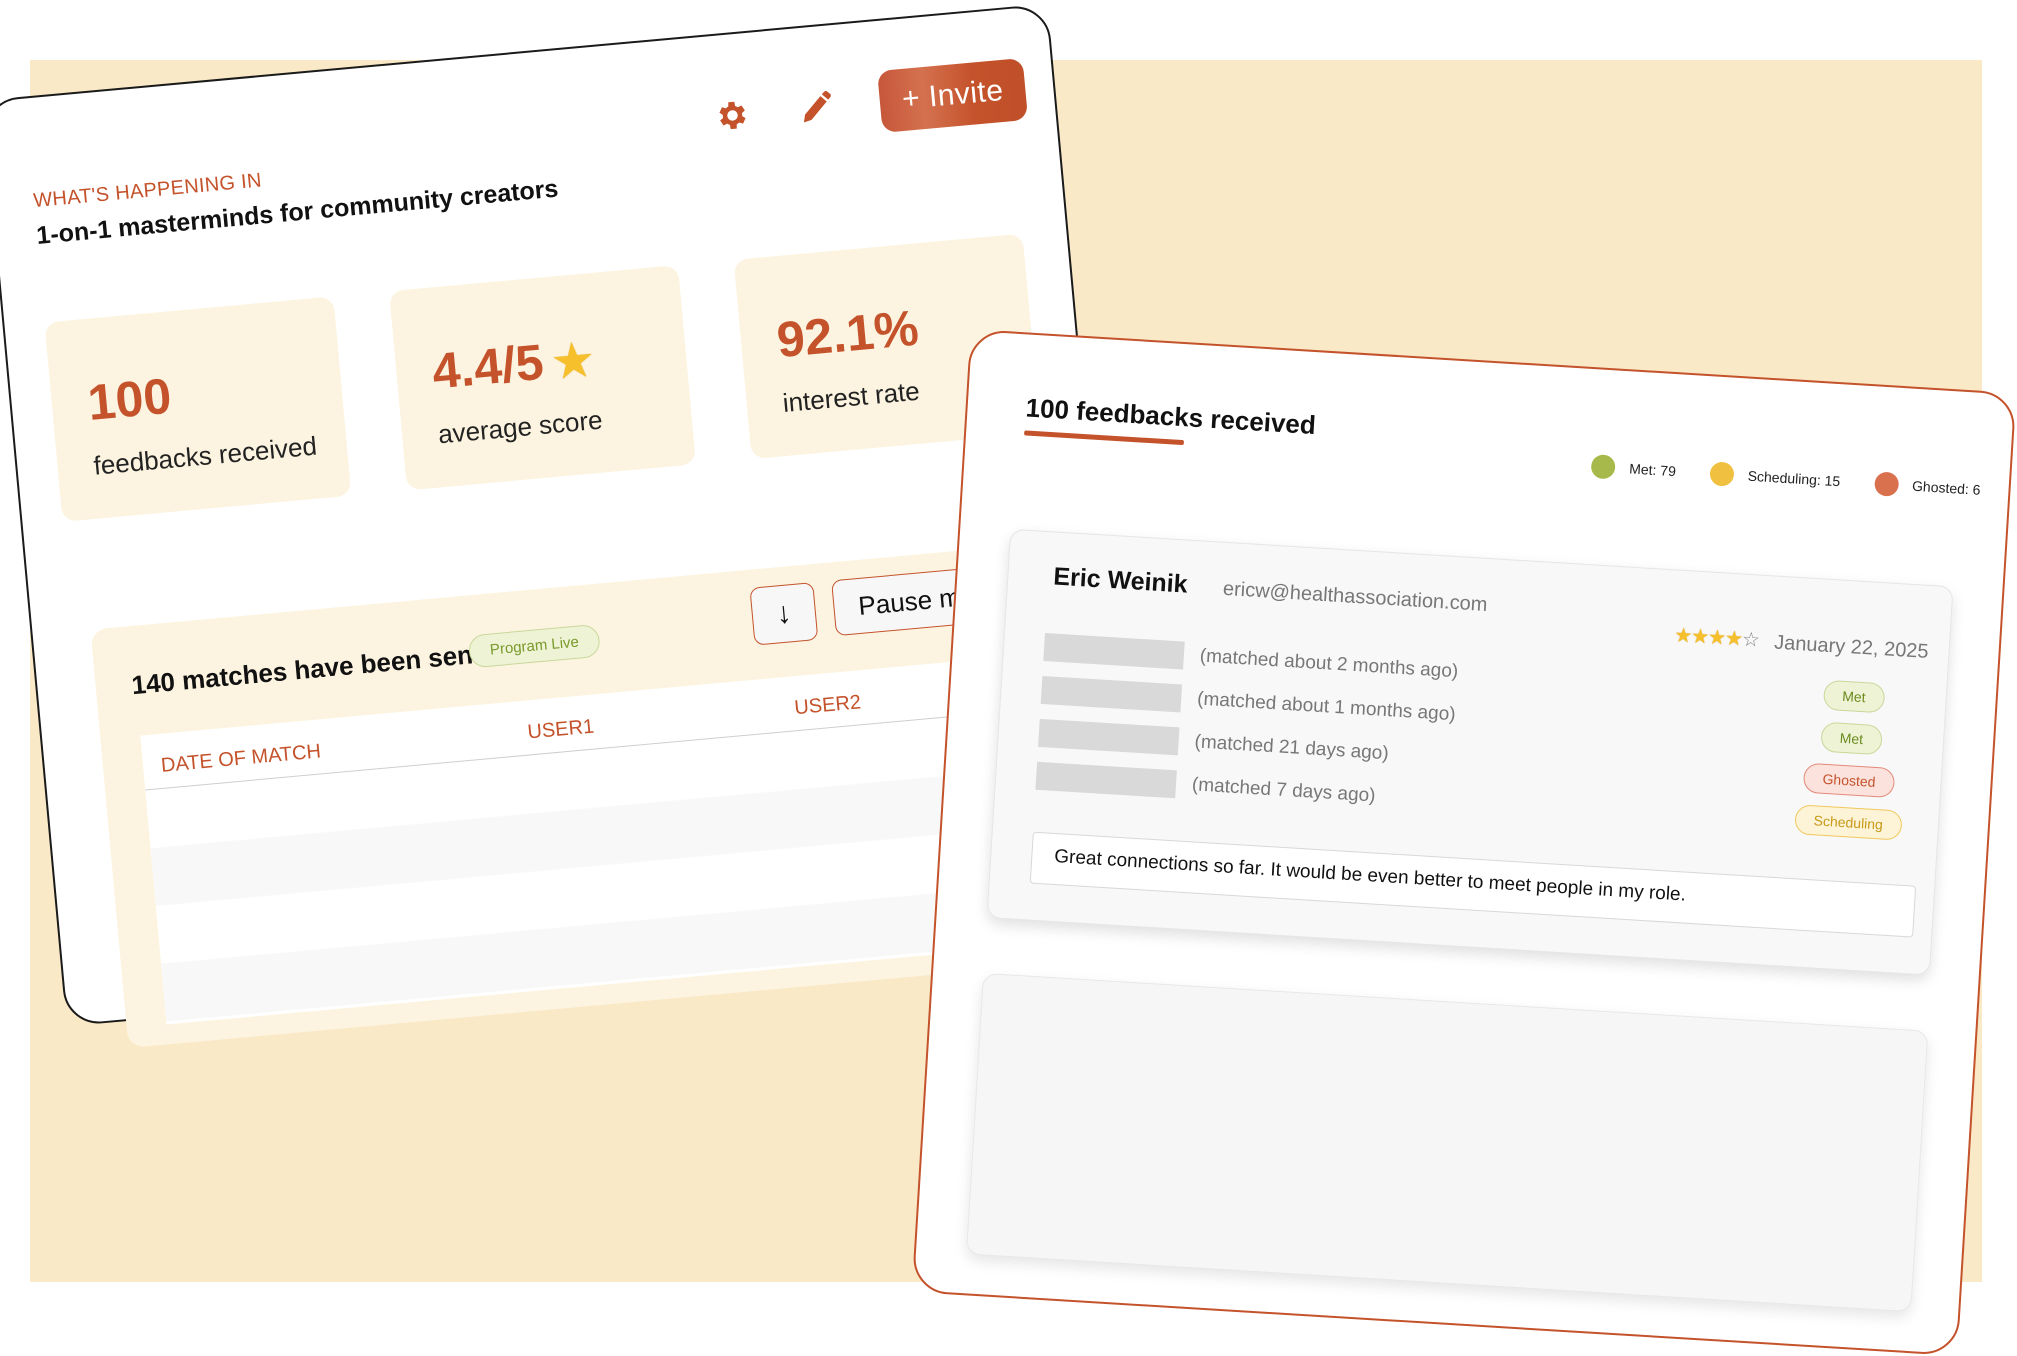 The image size is (2017, 1356). What do you see at coordinates (1851, 647) in the screenshot?
I see `feedback-date: January 22, 2025` at bounding box center [1851, 647].